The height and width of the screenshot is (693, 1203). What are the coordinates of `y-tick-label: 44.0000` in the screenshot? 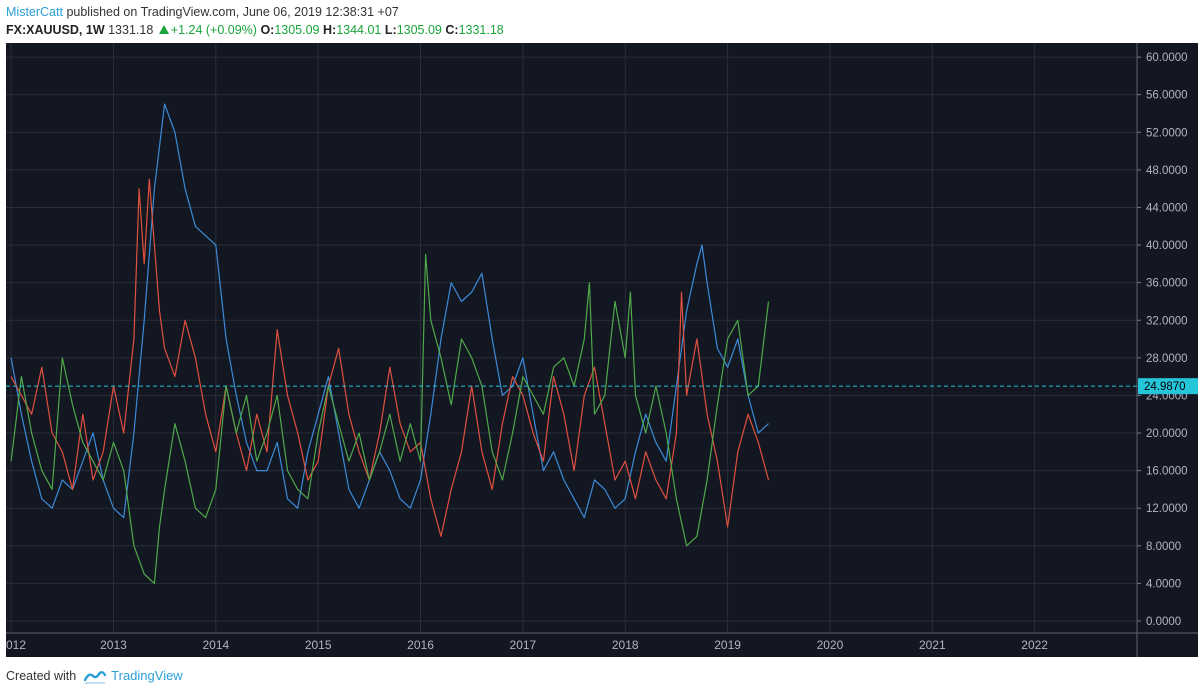 It's located at (1167, 208).